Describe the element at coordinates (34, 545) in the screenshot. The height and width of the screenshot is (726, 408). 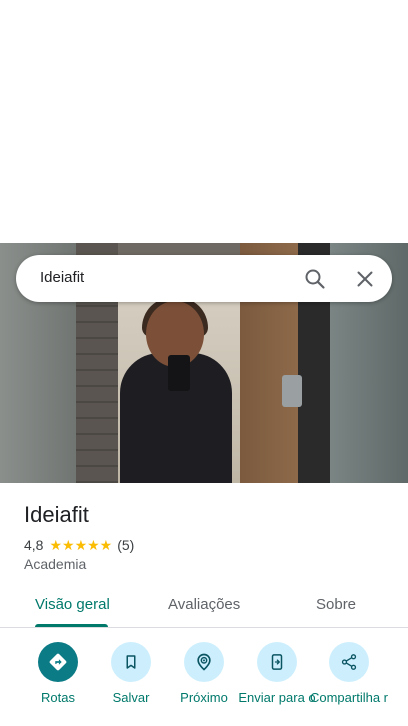
I see `rating-value: 4,8` at that location.